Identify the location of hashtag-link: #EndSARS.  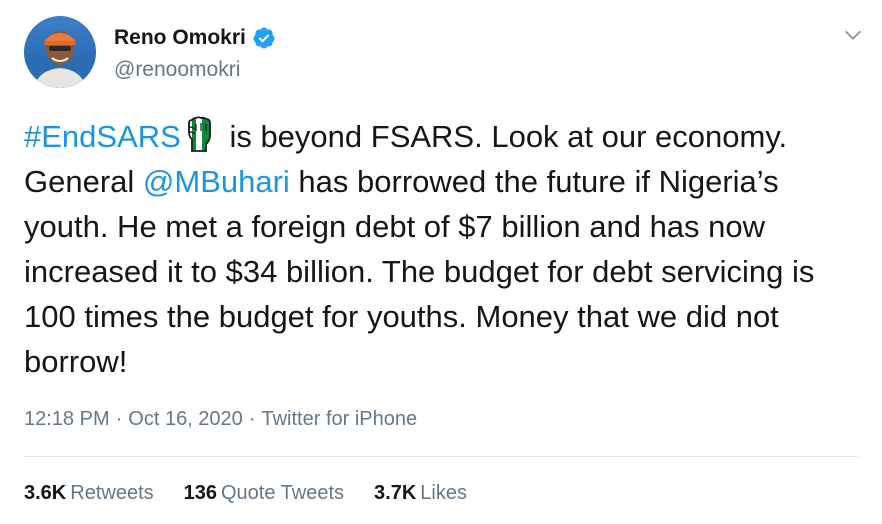
(102, 136).